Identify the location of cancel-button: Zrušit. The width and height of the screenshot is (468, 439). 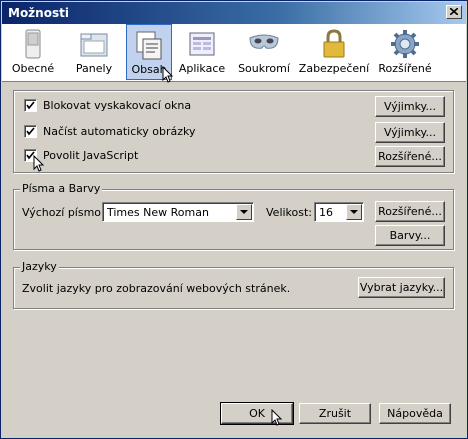
(335, 413).